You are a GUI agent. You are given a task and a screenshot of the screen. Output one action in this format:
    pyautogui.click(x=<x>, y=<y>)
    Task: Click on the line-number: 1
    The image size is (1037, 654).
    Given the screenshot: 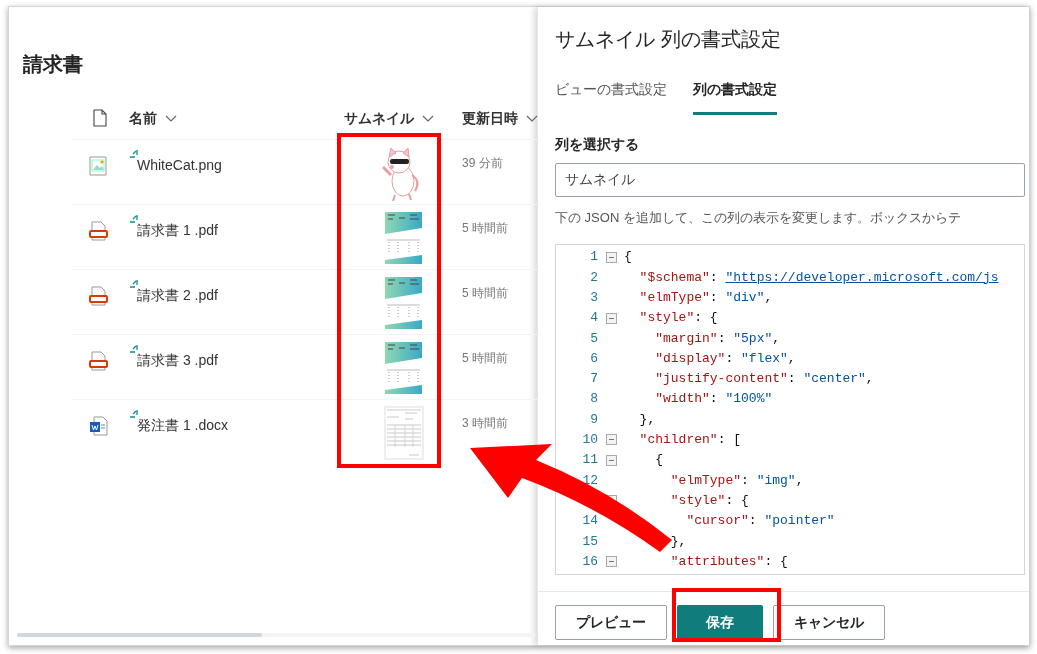 What is the action you would take?
    pyautogui.click(x=594, y=257)
    